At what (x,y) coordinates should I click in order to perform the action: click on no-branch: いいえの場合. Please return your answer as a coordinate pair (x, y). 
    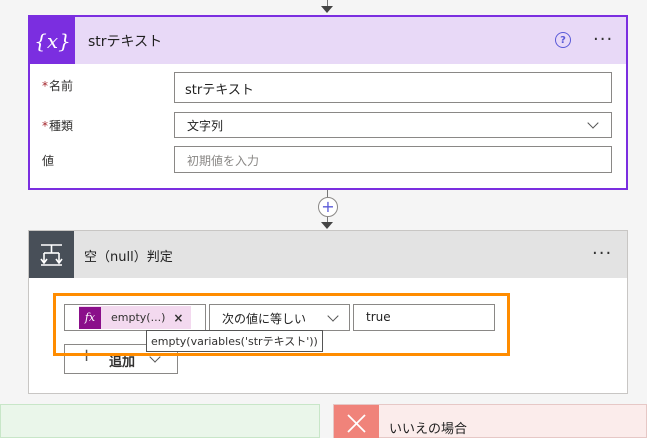
    Looking at the image, I should click on (490, 421).